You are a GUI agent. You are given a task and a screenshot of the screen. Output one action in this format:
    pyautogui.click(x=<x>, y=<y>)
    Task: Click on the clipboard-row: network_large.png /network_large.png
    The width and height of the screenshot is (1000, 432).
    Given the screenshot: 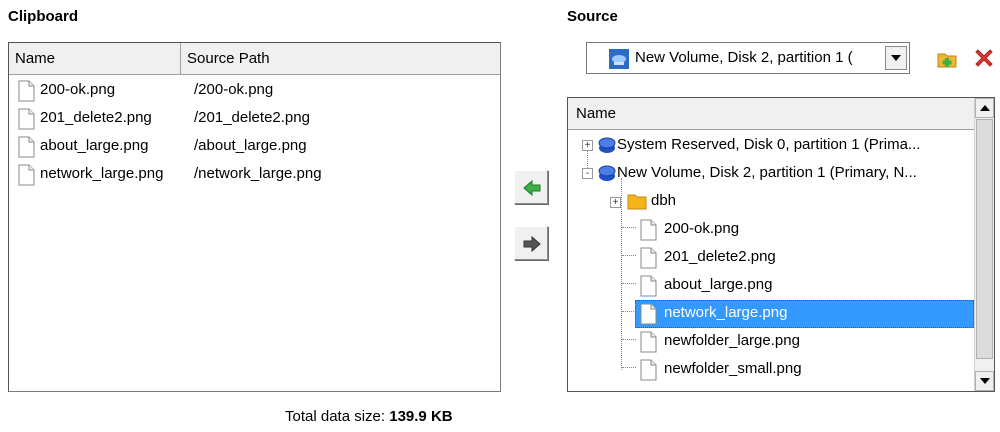 What is the action you would take?
    pyautogui.click(x=254, y=175)
    